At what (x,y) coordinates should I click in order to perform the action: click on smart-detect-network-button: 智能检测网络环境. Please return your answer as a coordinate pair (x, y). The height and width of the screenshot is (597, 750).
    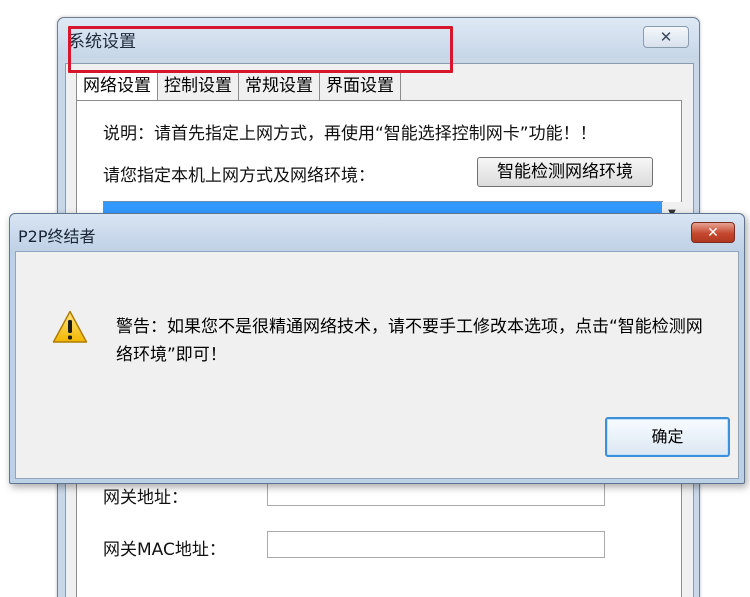
    Looking at the image, I should click on (565, 172).